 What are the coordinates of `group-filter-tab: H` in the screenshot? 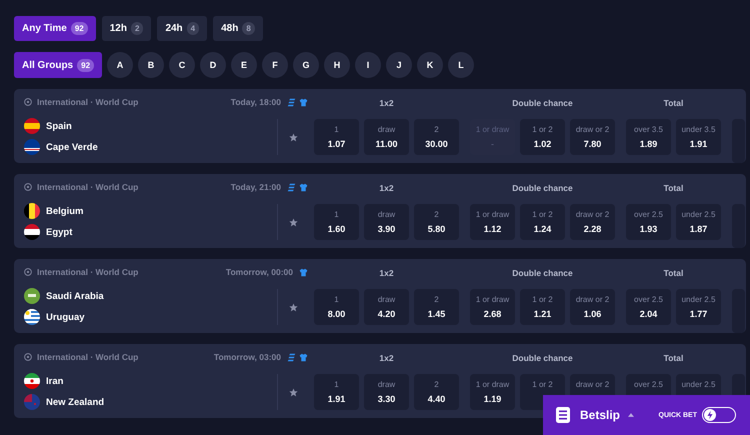 It's located at (337, 65).